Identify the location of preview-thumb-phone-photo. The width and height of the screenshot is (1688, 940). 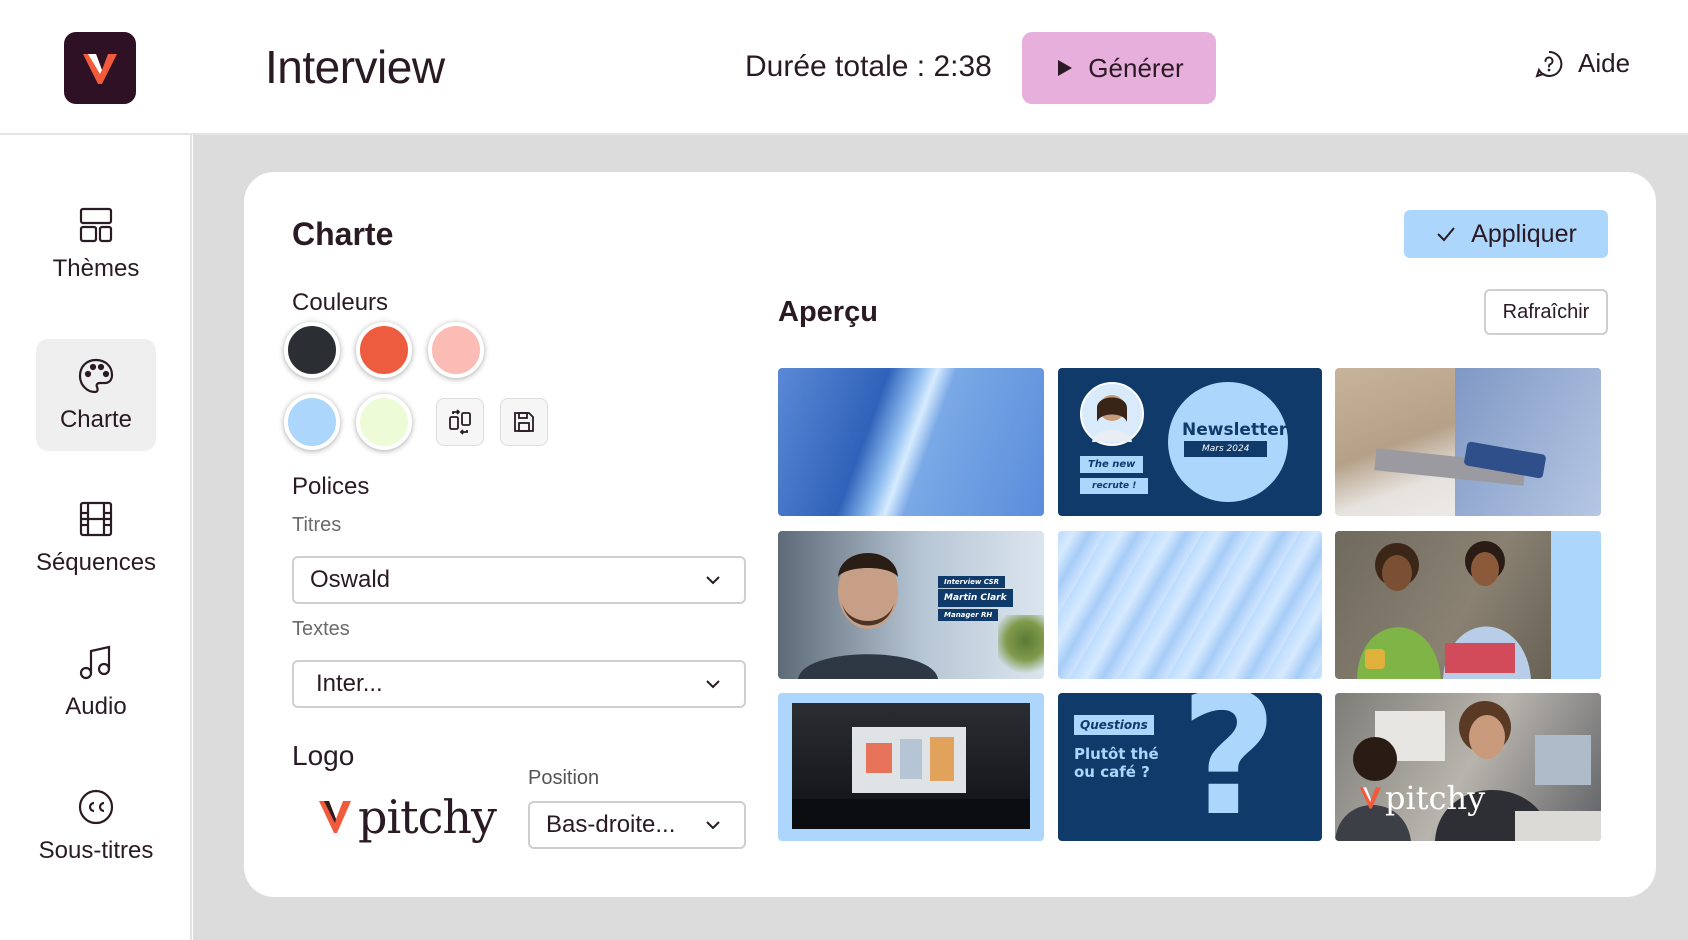
(1468, 442).